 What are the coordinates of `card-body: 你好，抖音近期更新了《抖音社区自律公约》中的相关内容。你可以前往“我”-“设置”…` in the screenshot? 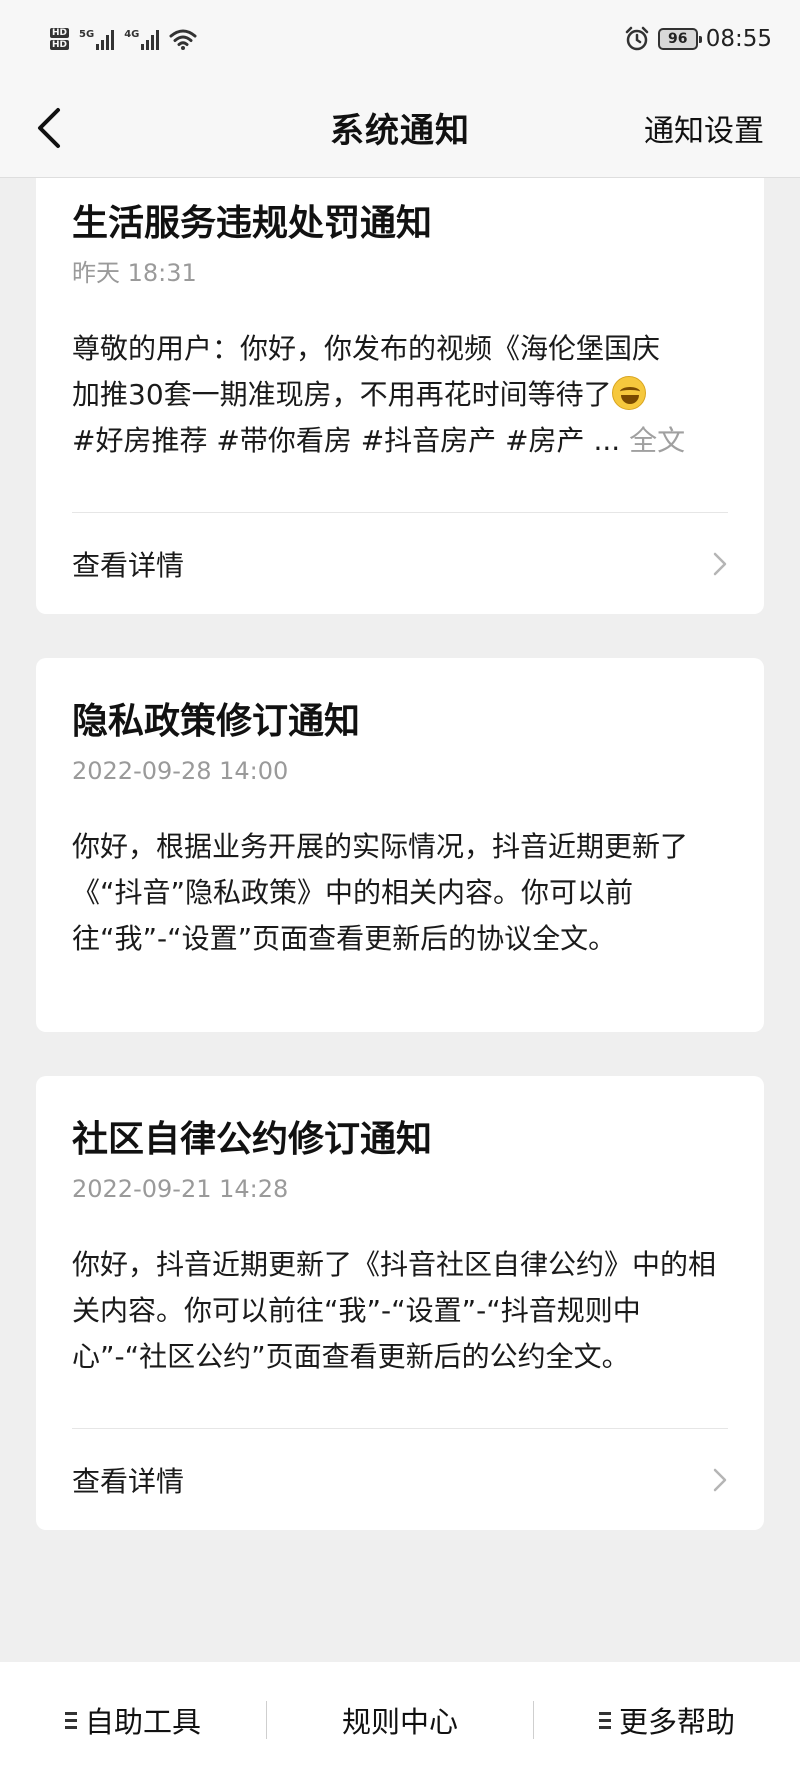 It's located at (394, 1310).